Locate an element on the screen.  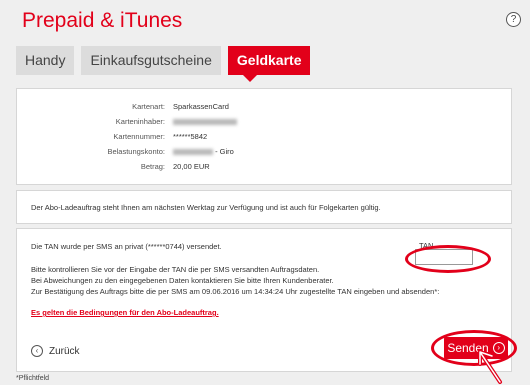
kartennummer-value: ******5842 is located at coordinates (190, 136).